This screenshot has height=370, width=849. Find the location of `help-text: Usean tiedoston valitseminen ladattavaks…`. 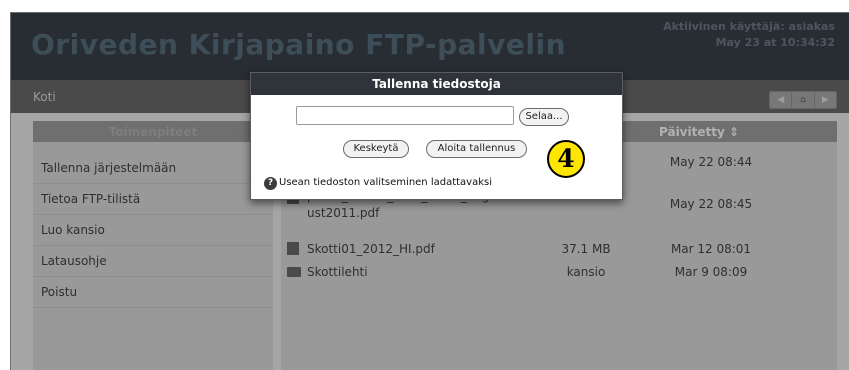

help-text: Usean tiedoston valitseminen ladattavaks… is located at coordinates (385, 182).